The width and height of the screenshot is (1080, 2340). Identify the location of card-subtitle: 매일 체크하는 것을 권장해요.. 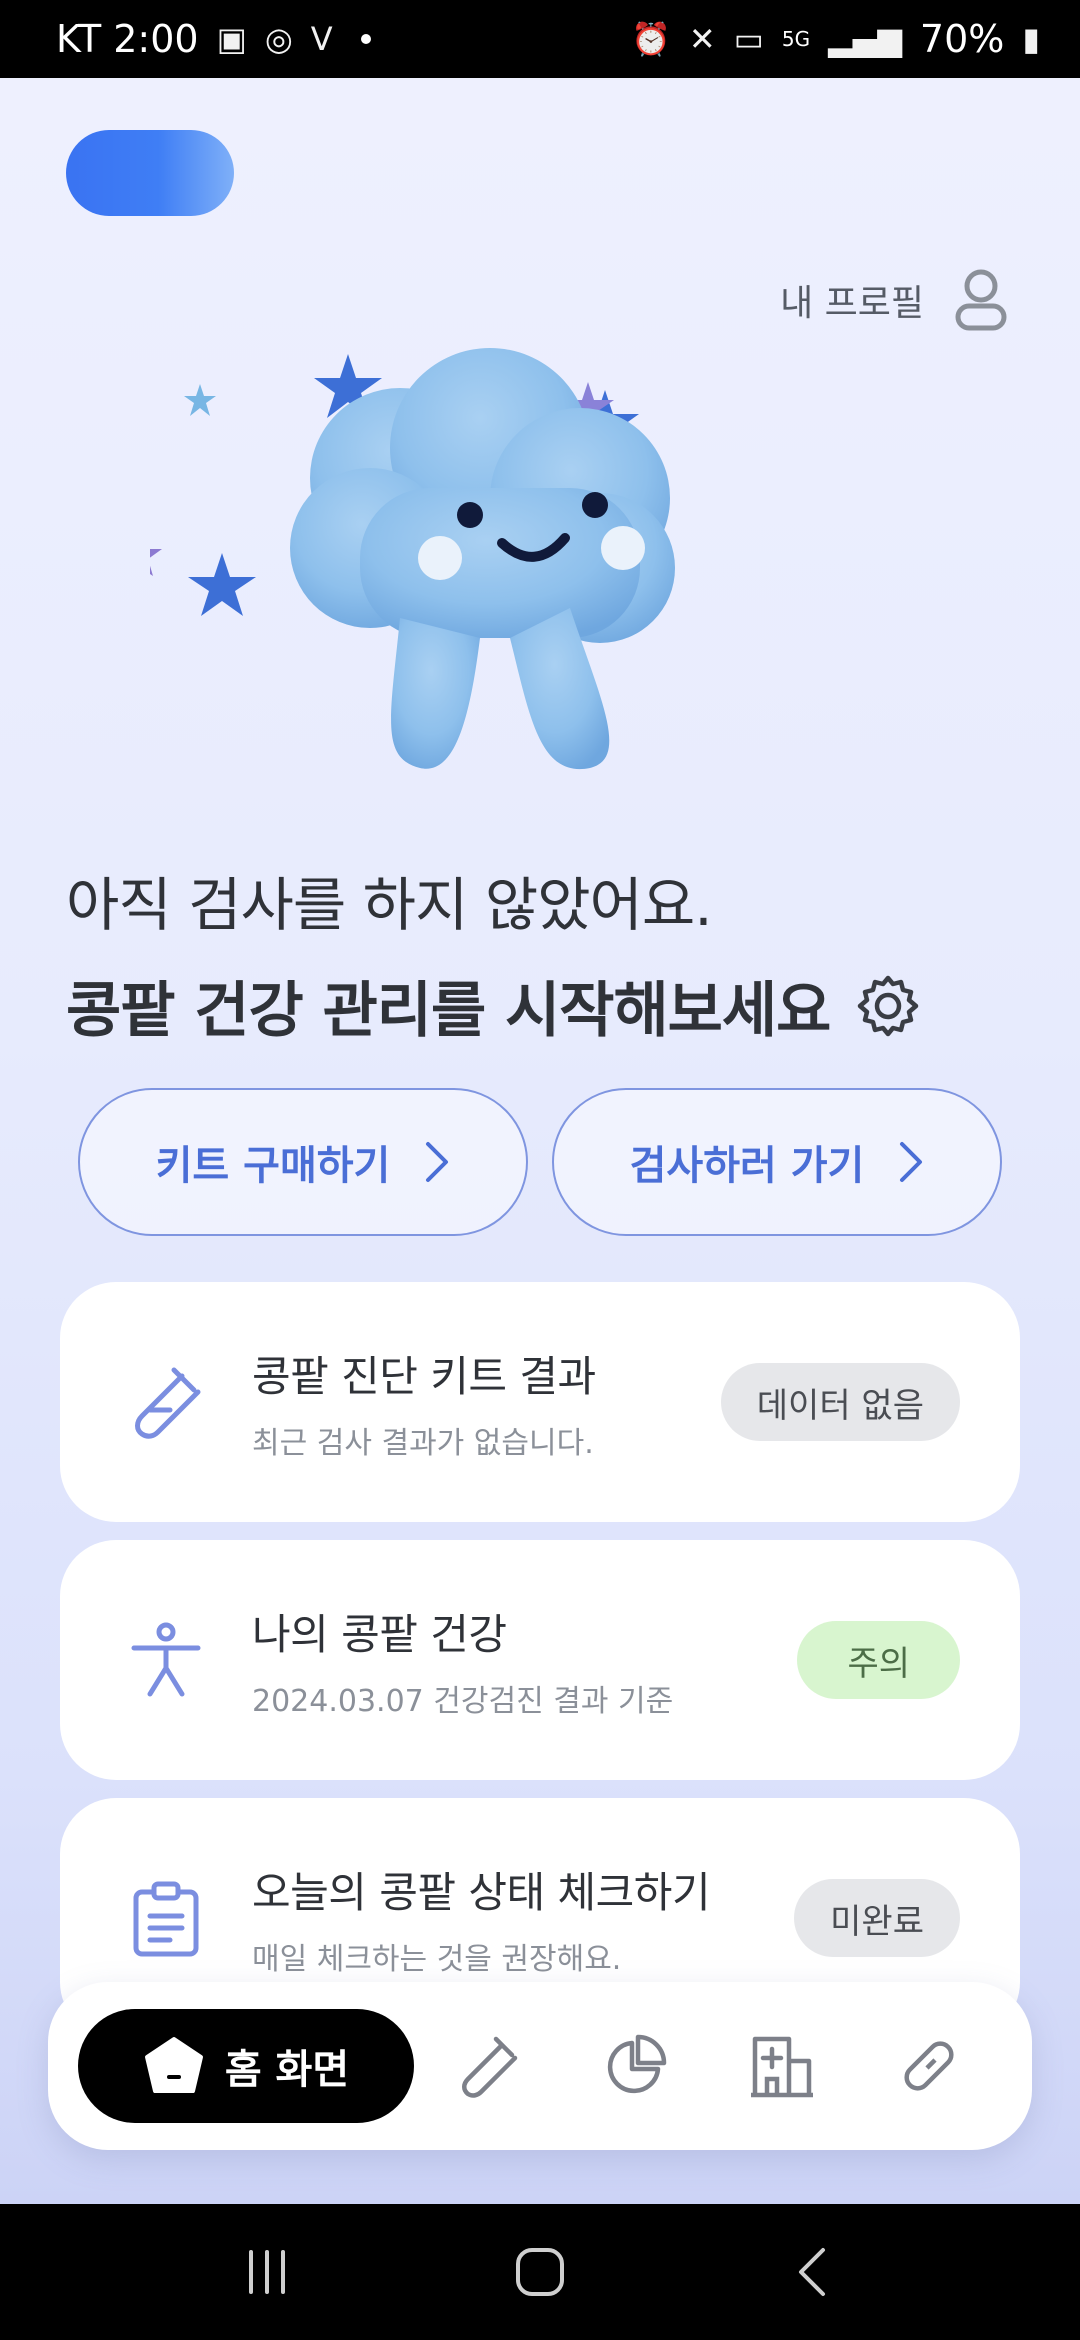
(437, 1959).